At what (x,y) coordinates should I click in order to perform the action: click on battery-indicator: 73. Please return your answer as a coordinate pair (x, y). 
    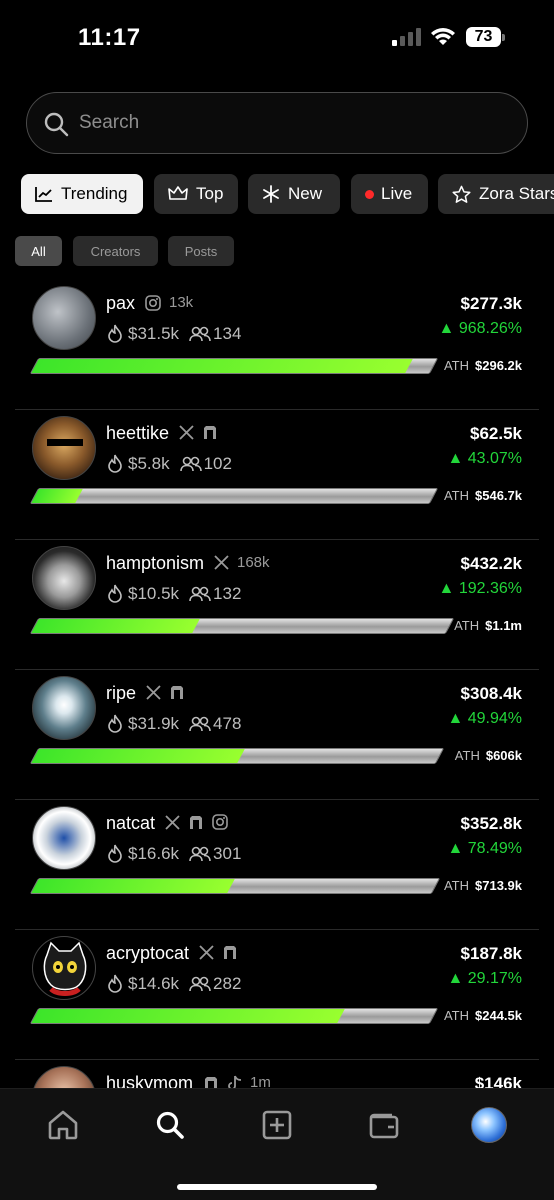
    Looking at the image, I should click on (486, 37).